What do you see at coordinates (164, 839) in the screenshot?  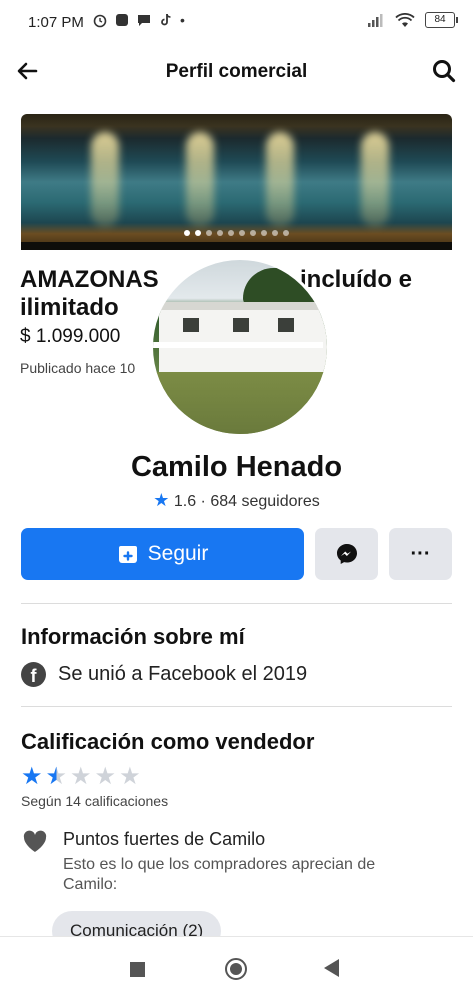 I see `strong-points-title: Puntos fuertes de Camilo` at bounding box center [164, 839].